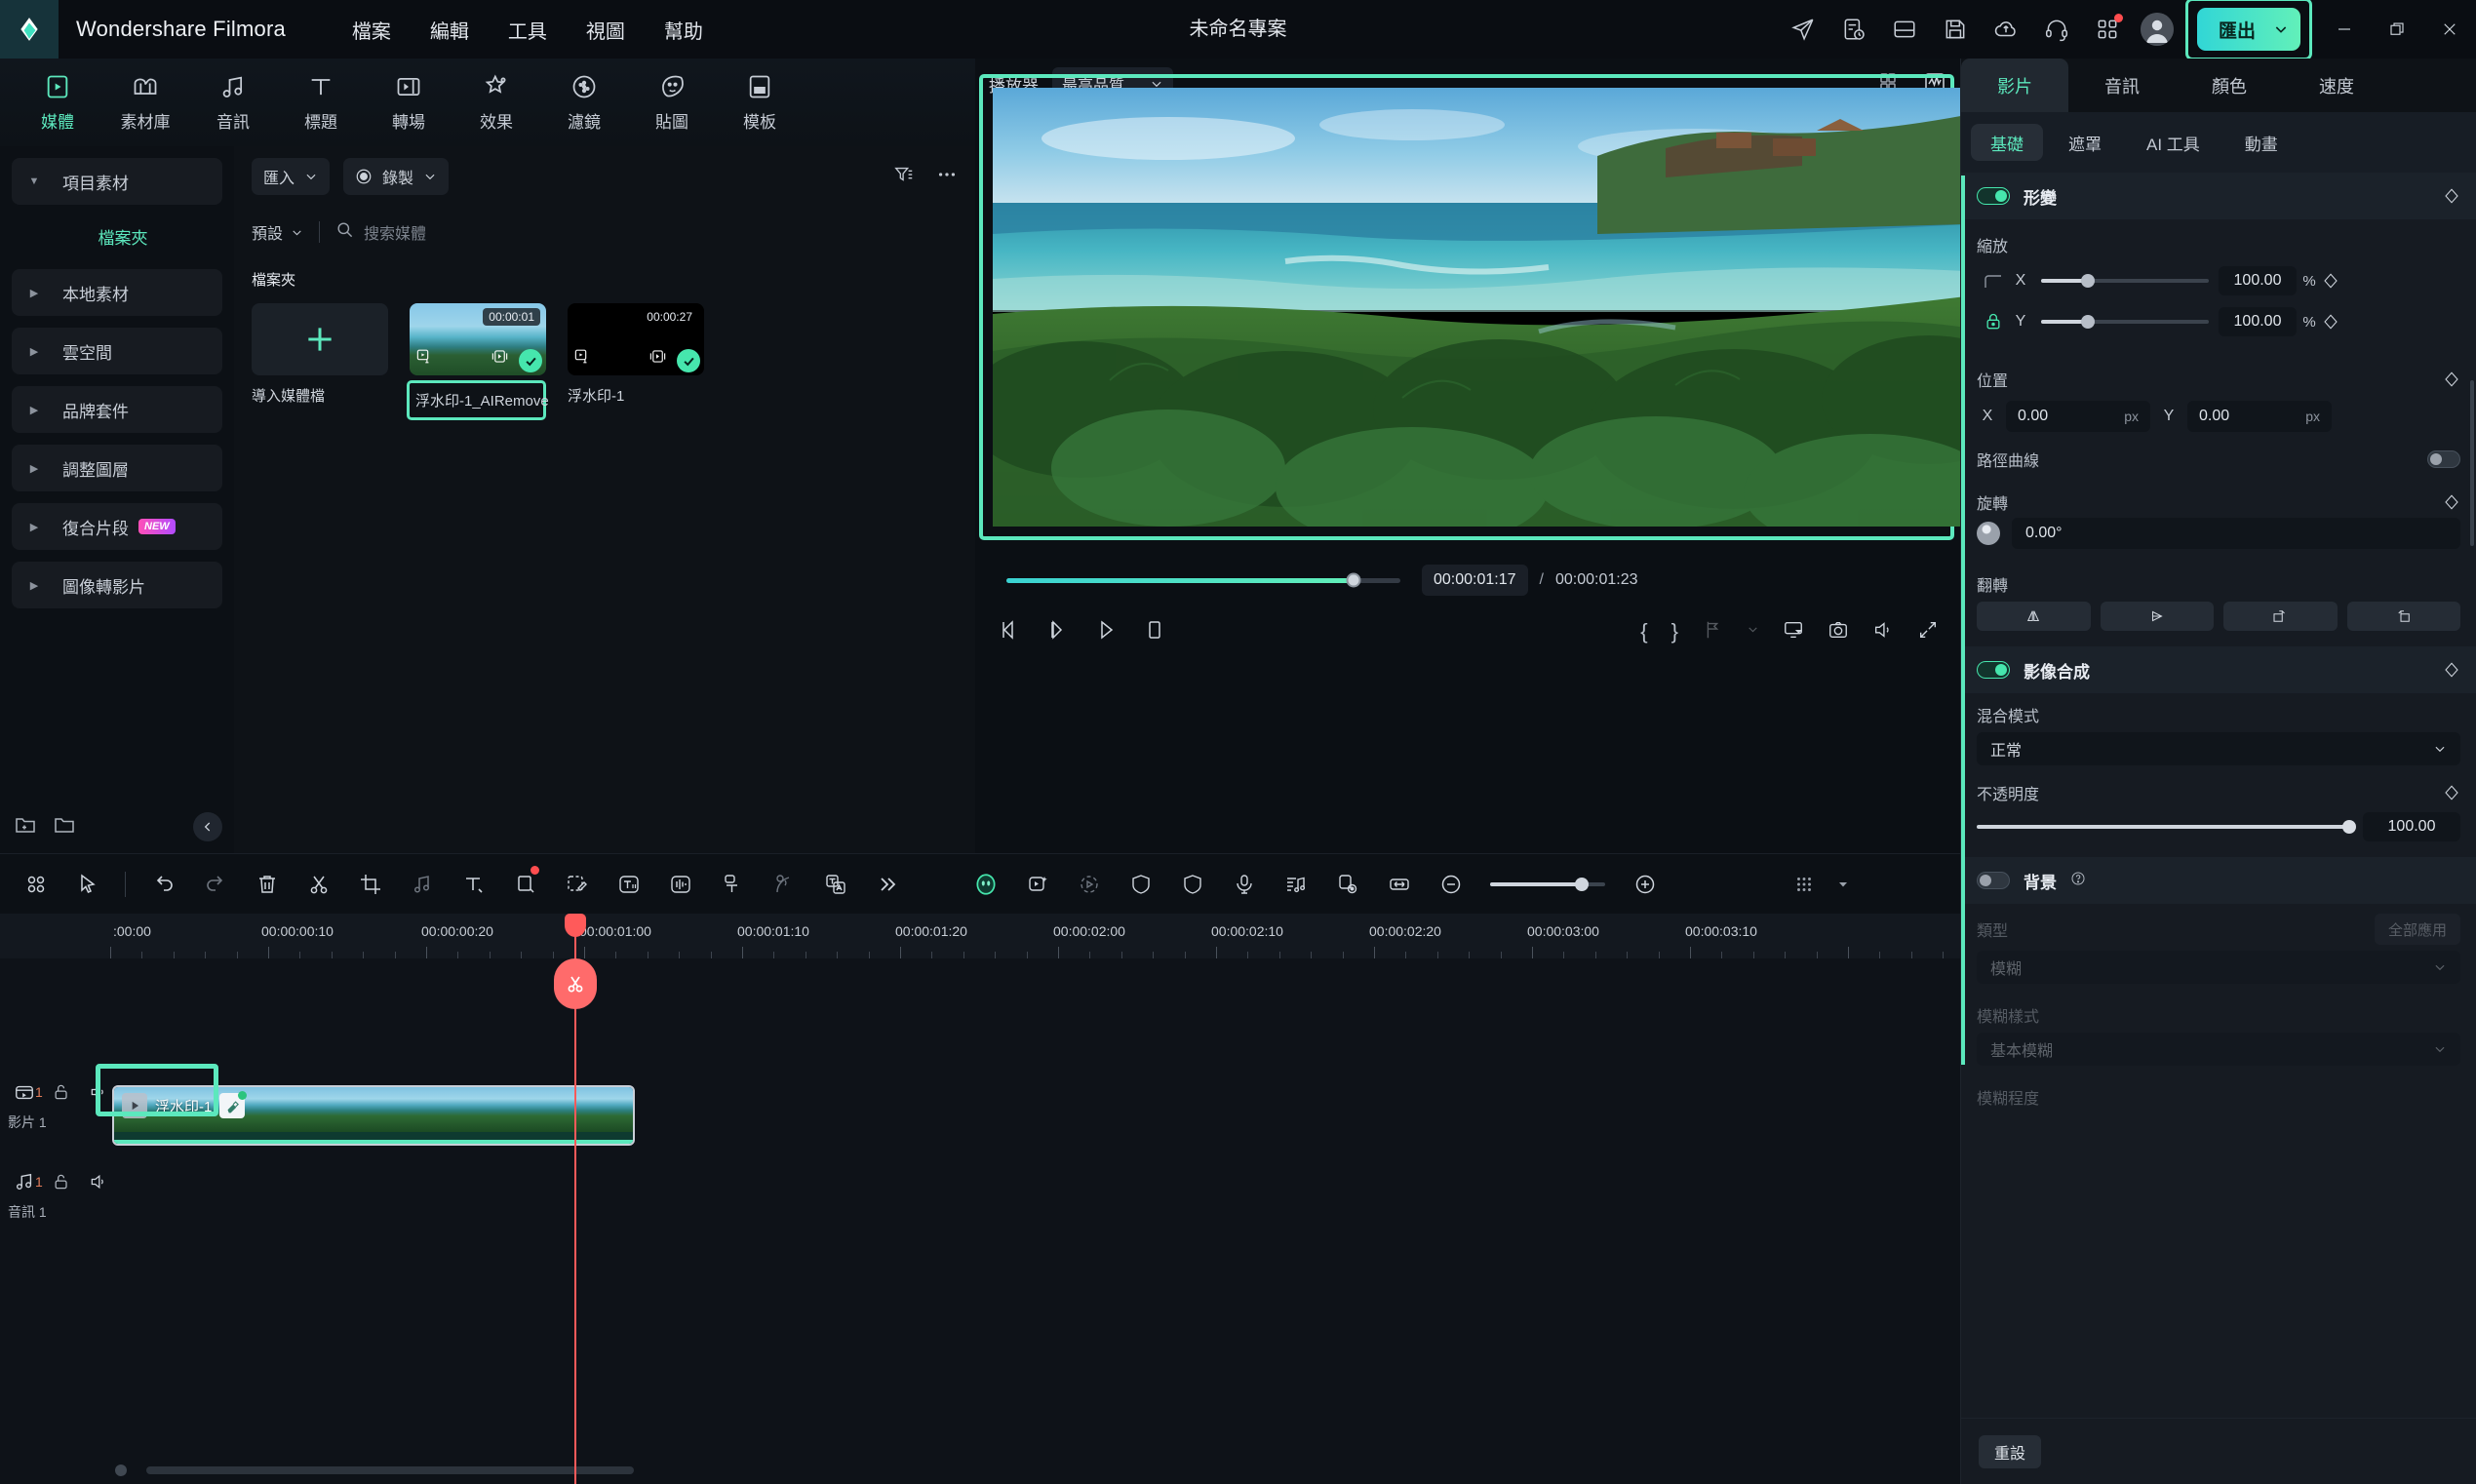 Image resolution: width=2476 pixels, height=1484 pixels. What do you see at coordinates (628, 884) in the screenshot?
I see `text-ai-icon` at bounding box center [628, 884].